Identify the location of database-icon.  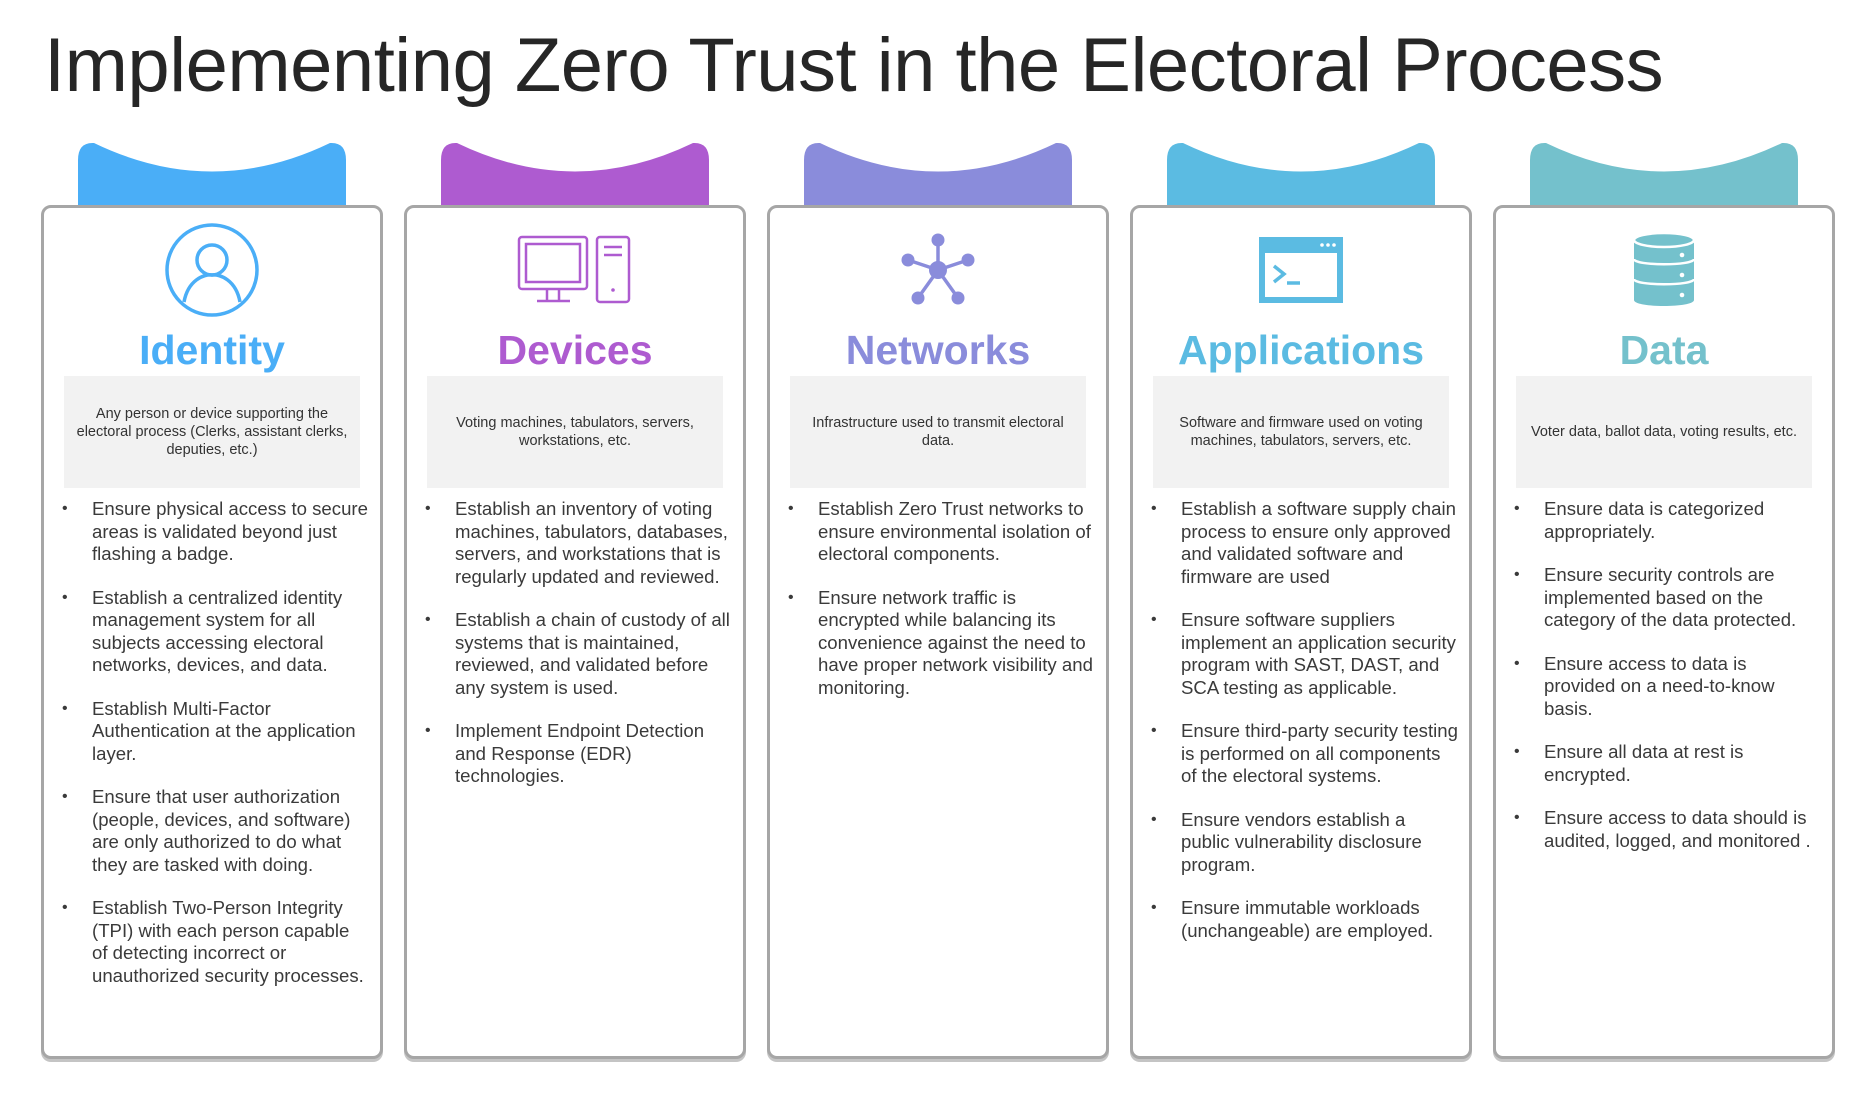
(1664, 270).